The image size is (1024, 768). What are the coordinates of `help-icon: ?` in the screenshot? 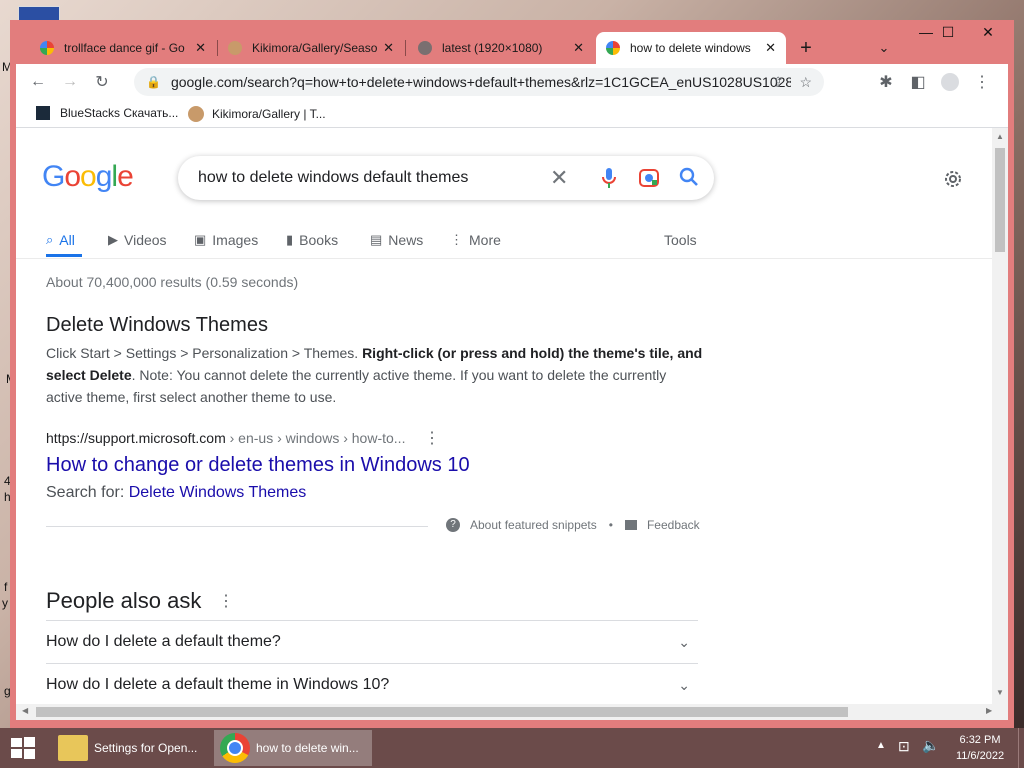 It's located at (453, 525).